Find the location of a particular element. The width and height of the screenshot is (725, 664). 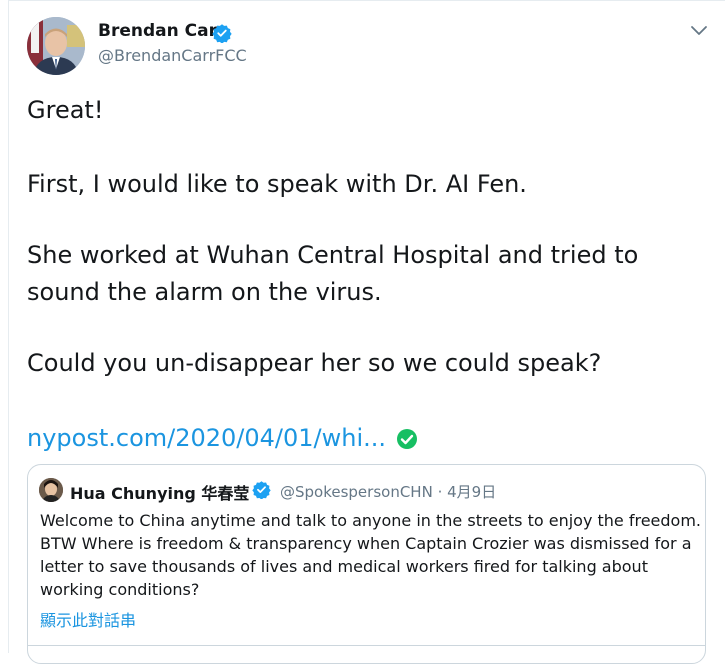

quoted-author-meta: @SpokespersonCHN · 4月9日 is located at coordinates (388, 491).